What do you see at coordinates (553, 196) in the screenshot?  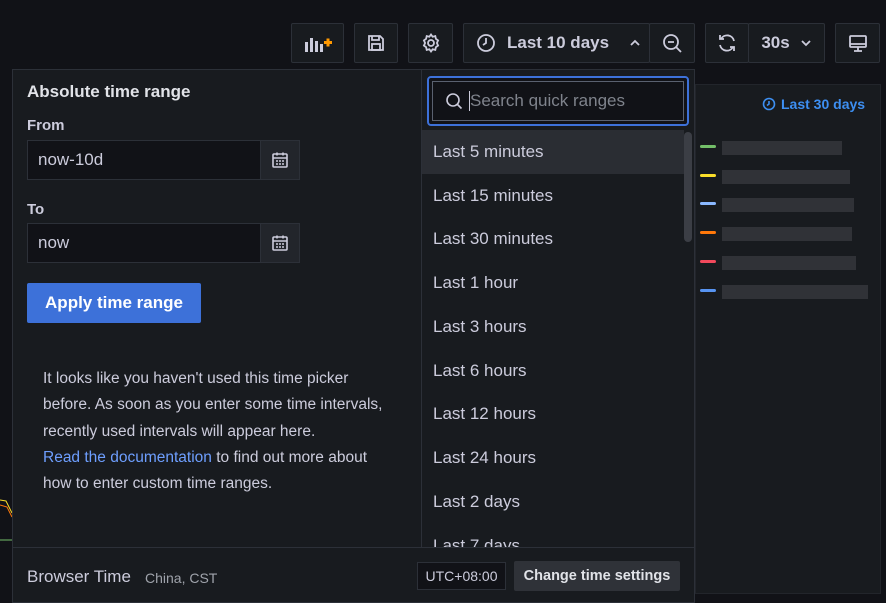 I see `quick-range-item: Last 15 minutes` at bounding box center [553, 196].